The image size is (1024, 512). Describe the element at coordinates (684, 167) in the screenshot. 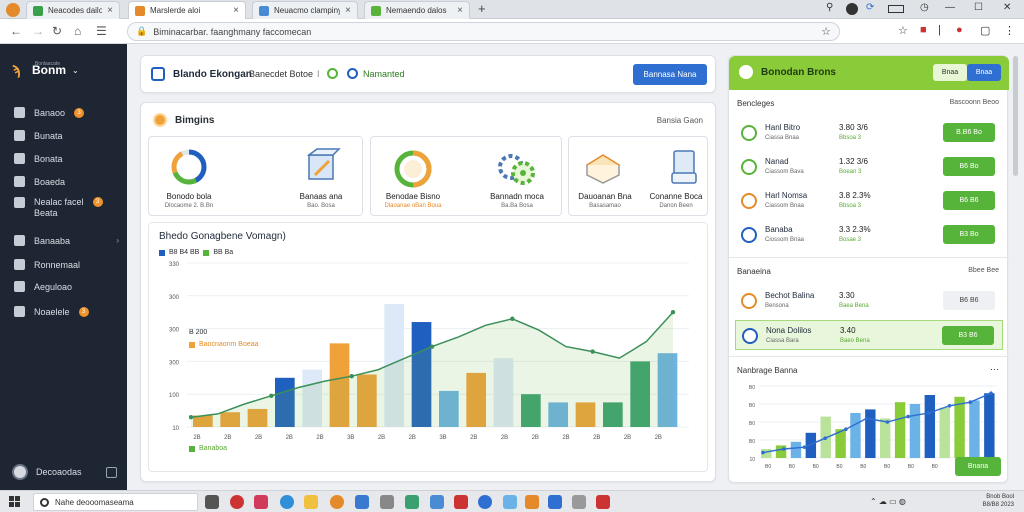

I see `document-icon` at that location.